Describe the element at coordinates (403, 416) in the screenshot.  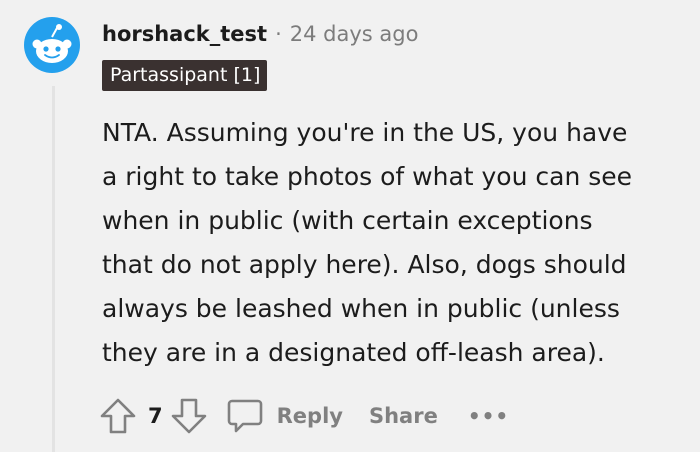
I see `share-button: Share` at that location.